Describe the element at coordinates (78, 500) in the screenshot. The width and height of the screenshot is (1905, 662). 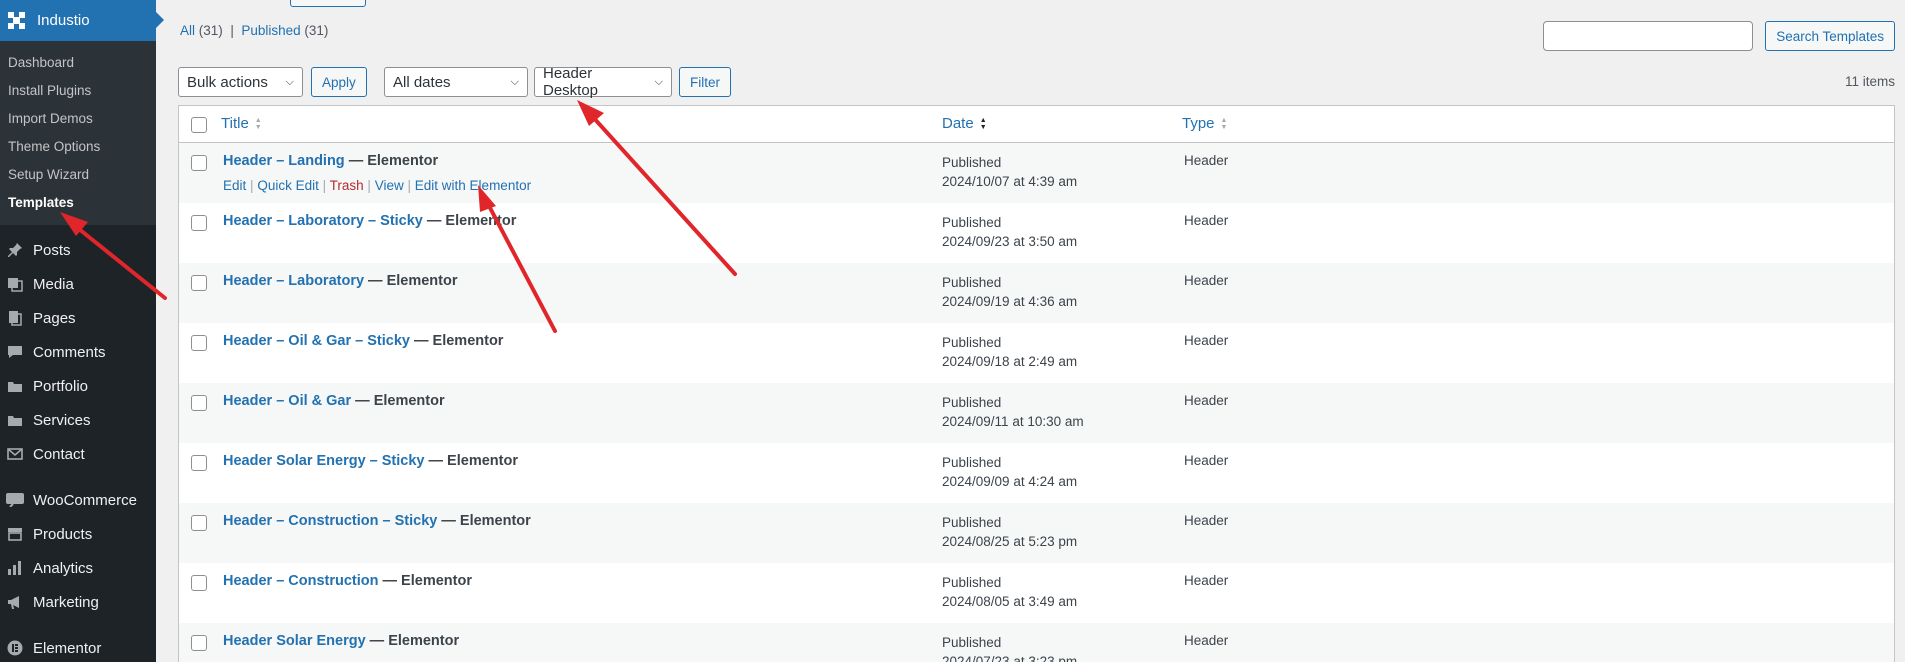
I see `sidebar-item-woocommerce: WooCommerce` at that location.